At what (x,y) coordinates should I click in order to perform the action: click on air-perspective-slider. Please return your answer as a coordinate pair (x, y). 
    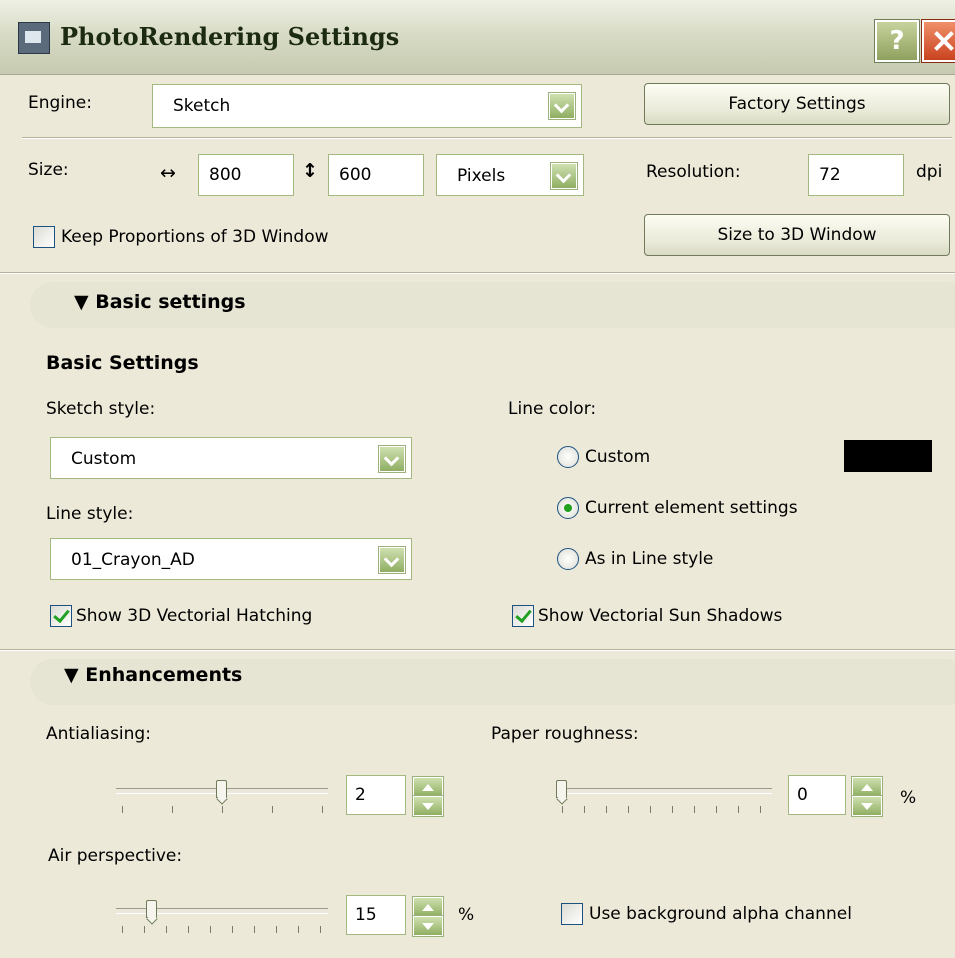
    Looking at the image, I should click on (222, 918).